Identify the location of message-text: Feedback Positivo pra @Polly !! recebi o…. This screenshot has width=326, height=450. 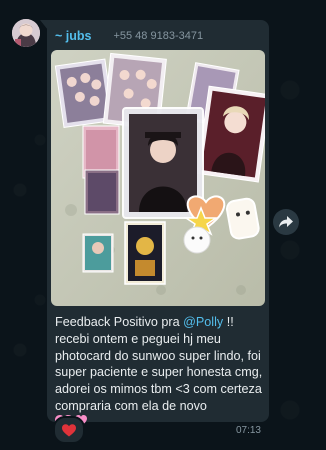
(160, 364).